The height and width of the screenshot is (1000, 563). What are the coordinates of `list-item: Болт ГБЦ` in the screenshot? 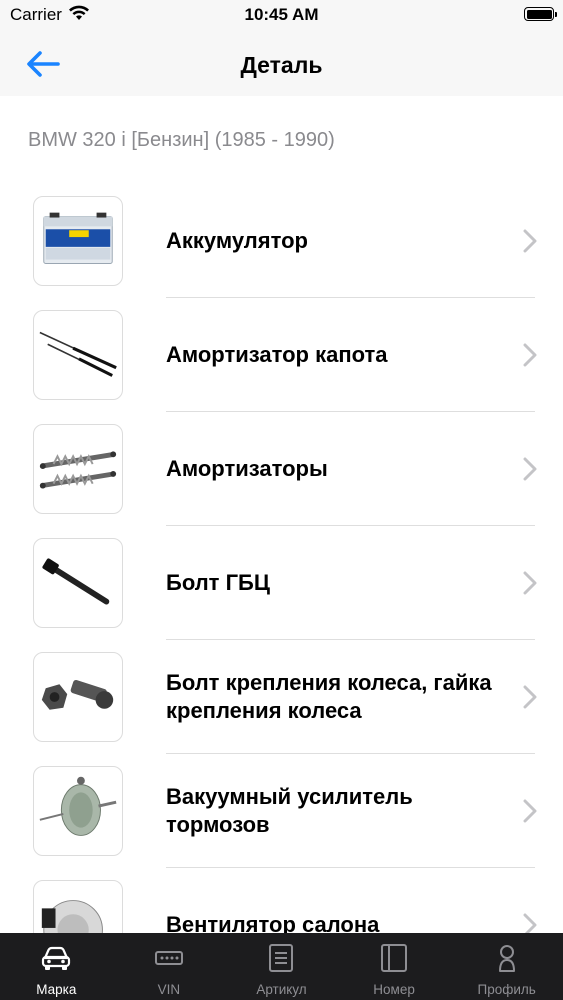 It's located at (281, 583).